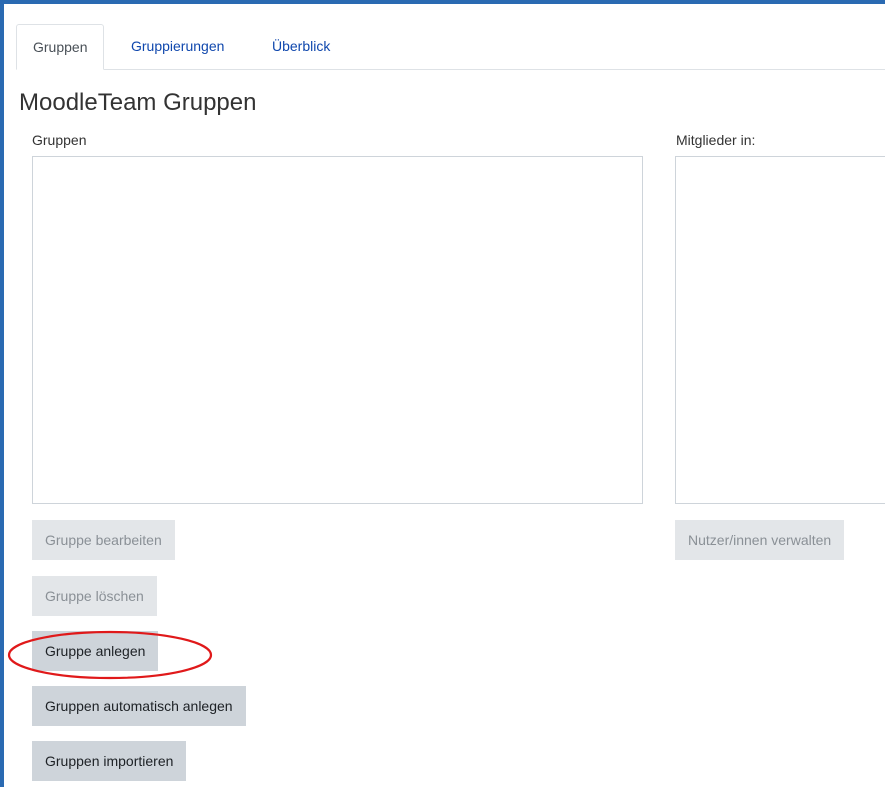 The height and width of the screenshot is (787, 885). Describe the element at coordinates (59, 140) in the screenshot. I see `groups-label: Gruppen` at that location.